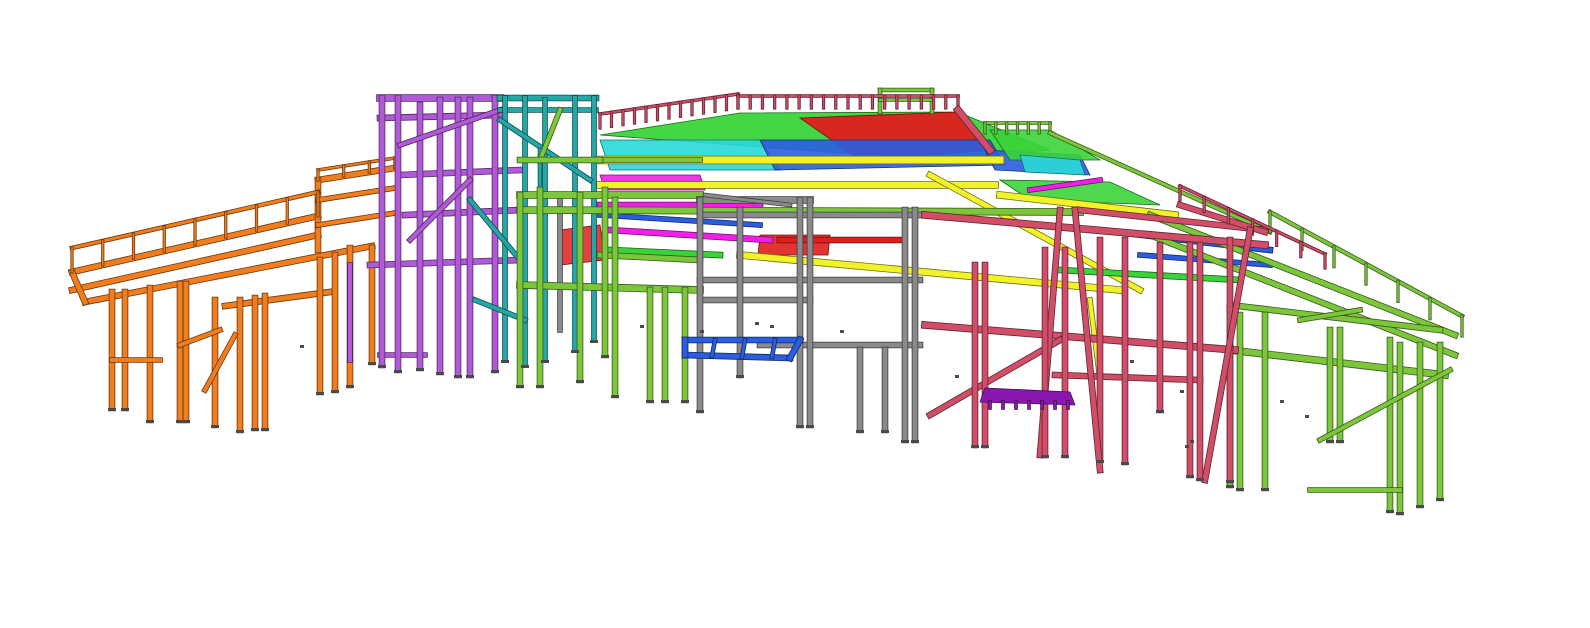 This screenshot has height=628, width=1590. I want to click on lime-east-girder, so click(1302, 295).